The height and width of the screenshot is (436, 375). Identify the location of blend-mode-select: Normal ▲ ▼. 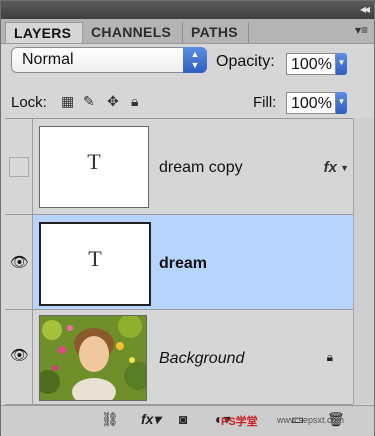
(109, 60).